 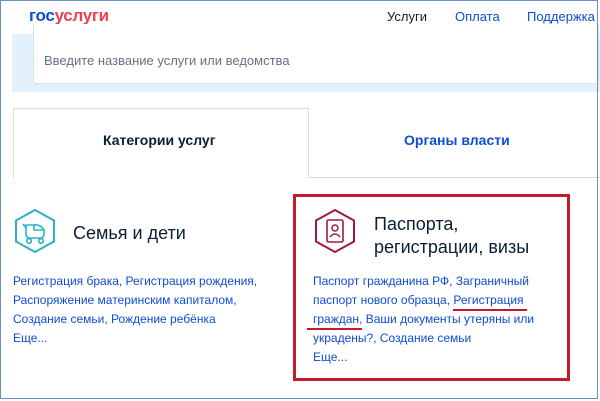 I want to click on tab-divider, so click(x=454, y=177).